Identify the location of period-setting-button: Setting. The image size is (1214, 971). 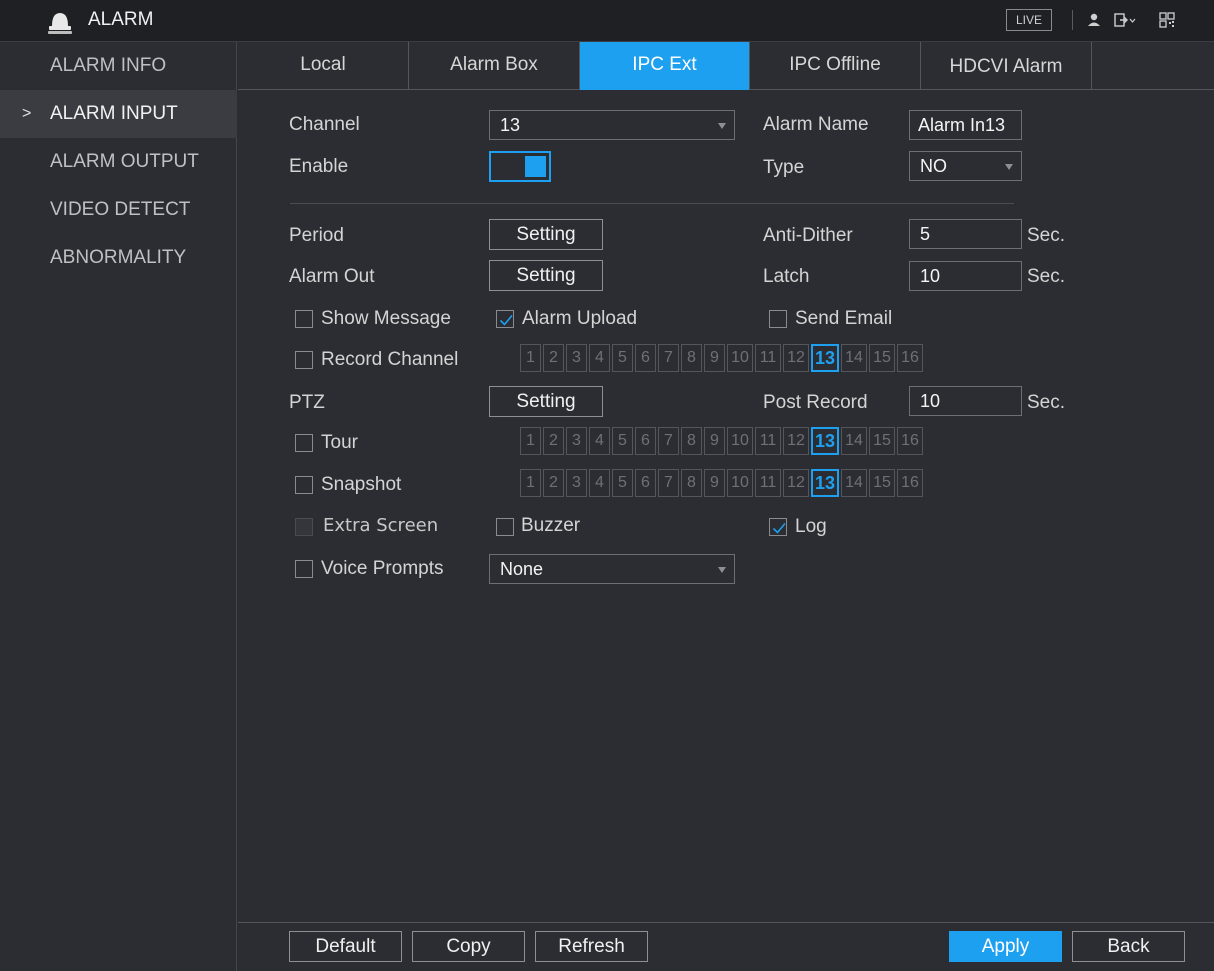
(546, 234).